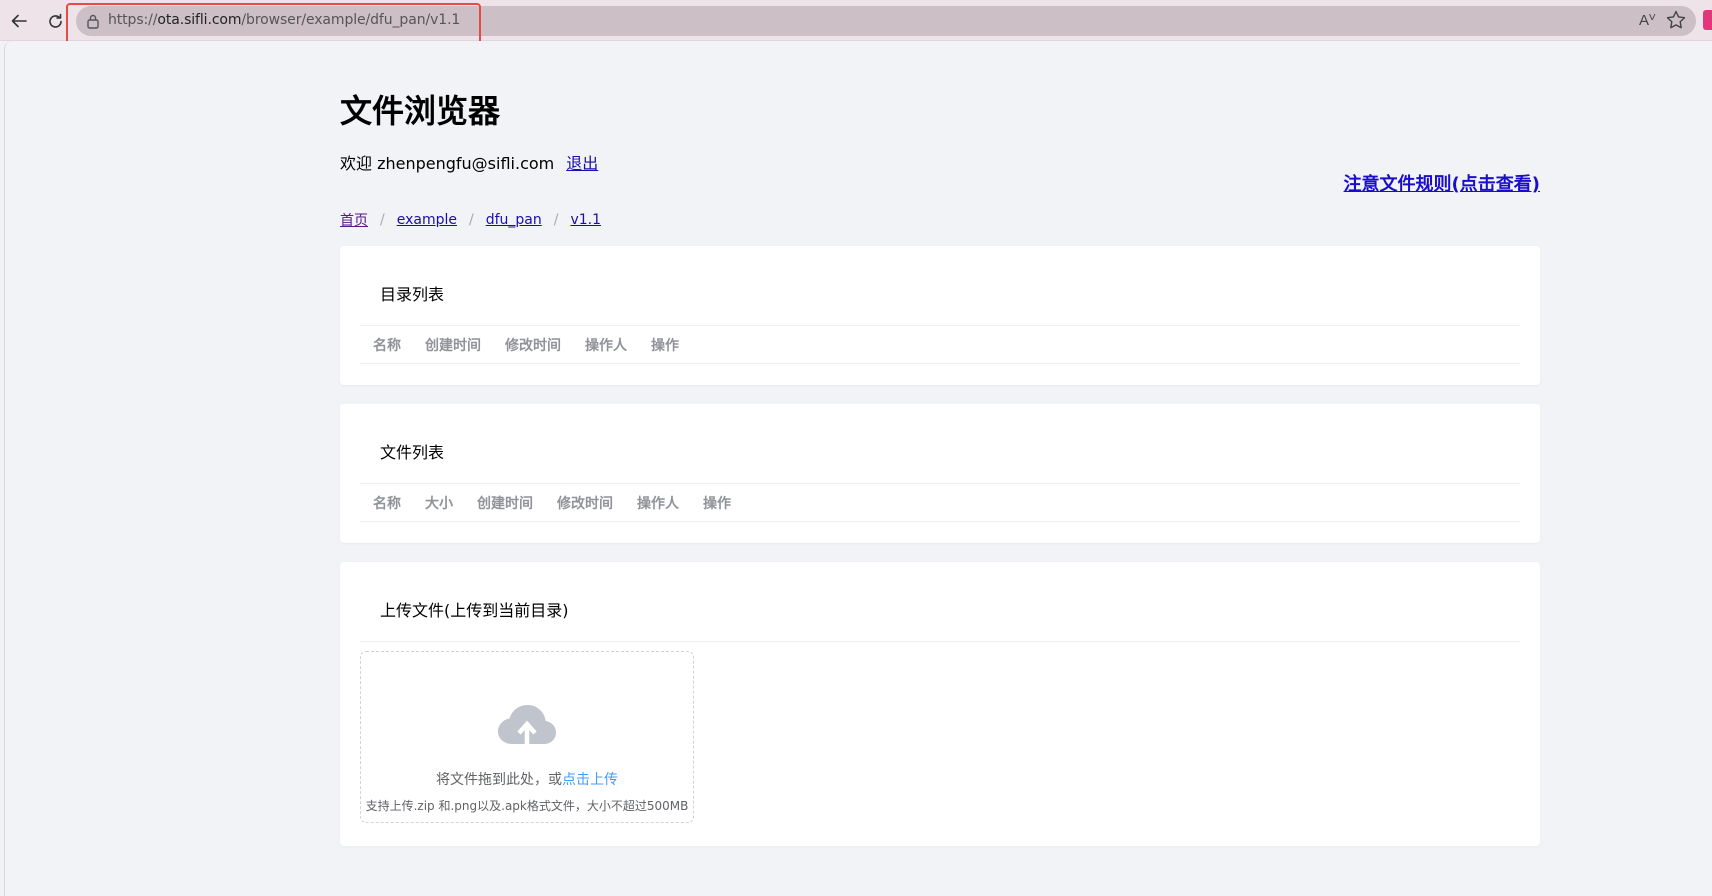  What do you see at coordinates (940, 286) in the screenshot?
I see `directory-list-title: 目录列表` at bounding box center [940, 286].